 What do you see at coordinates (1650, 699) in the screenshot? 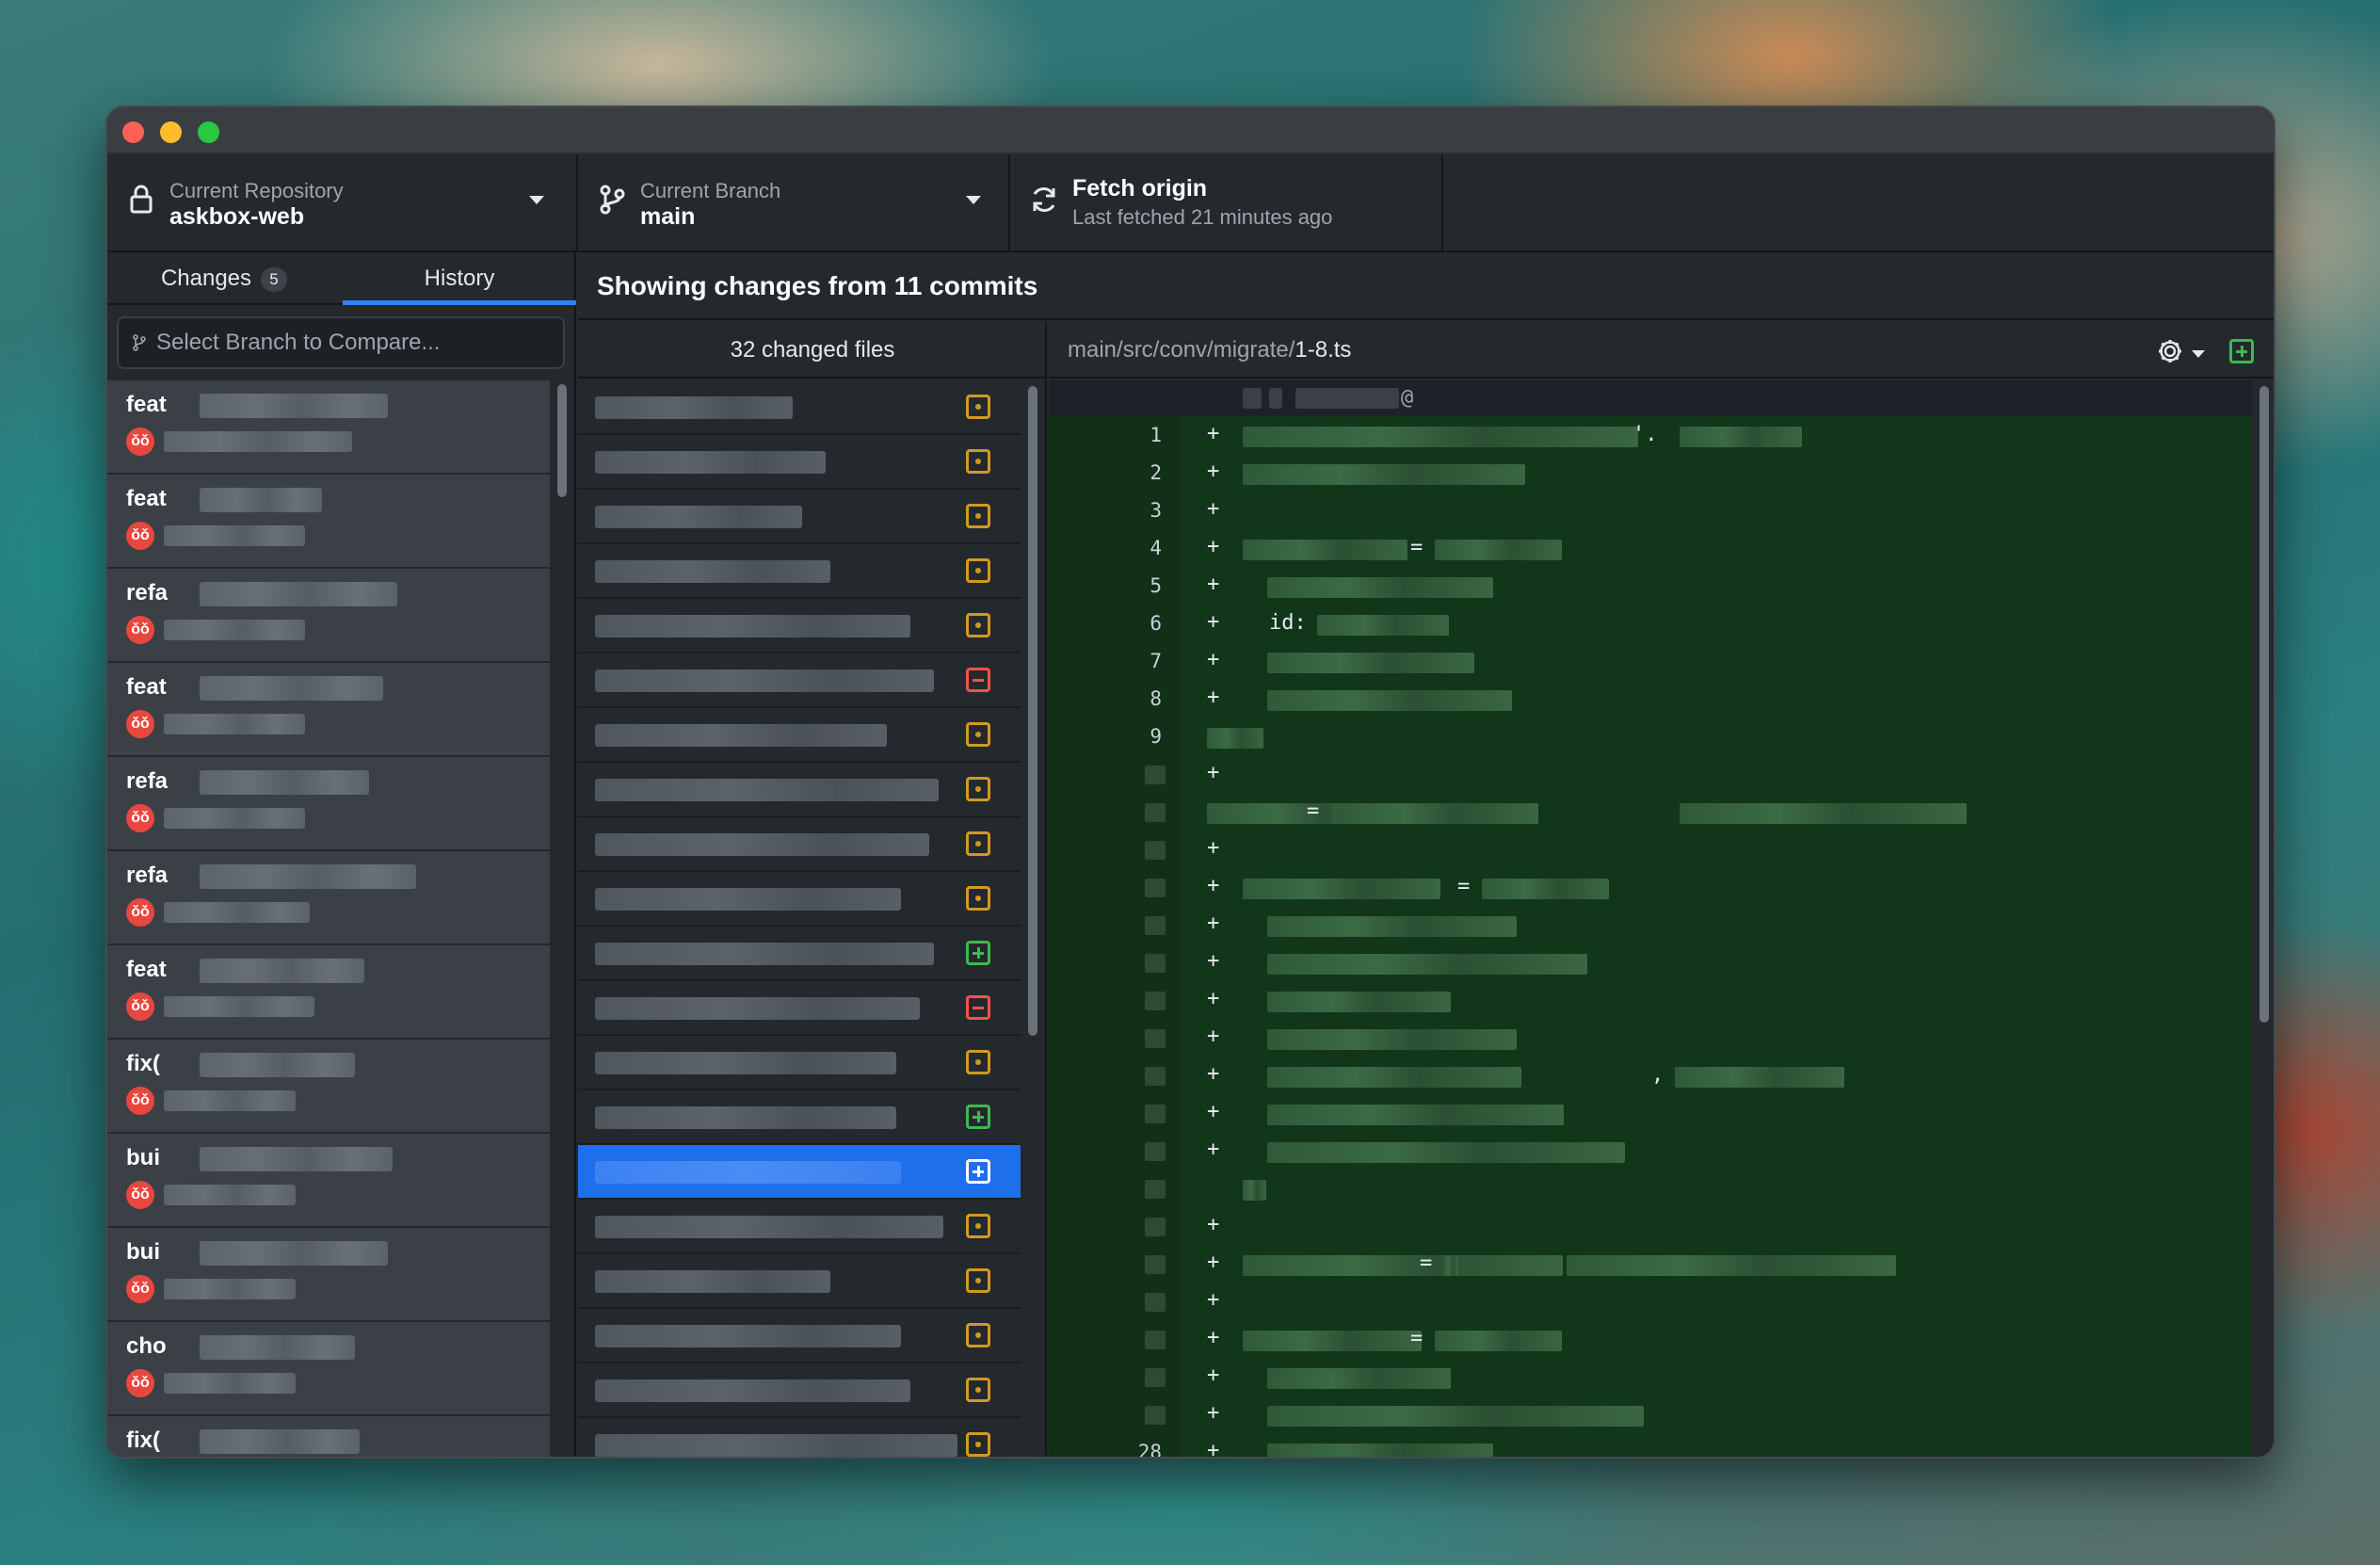
I see `diff-line: 8 +` at bounding box center [1650, 699].